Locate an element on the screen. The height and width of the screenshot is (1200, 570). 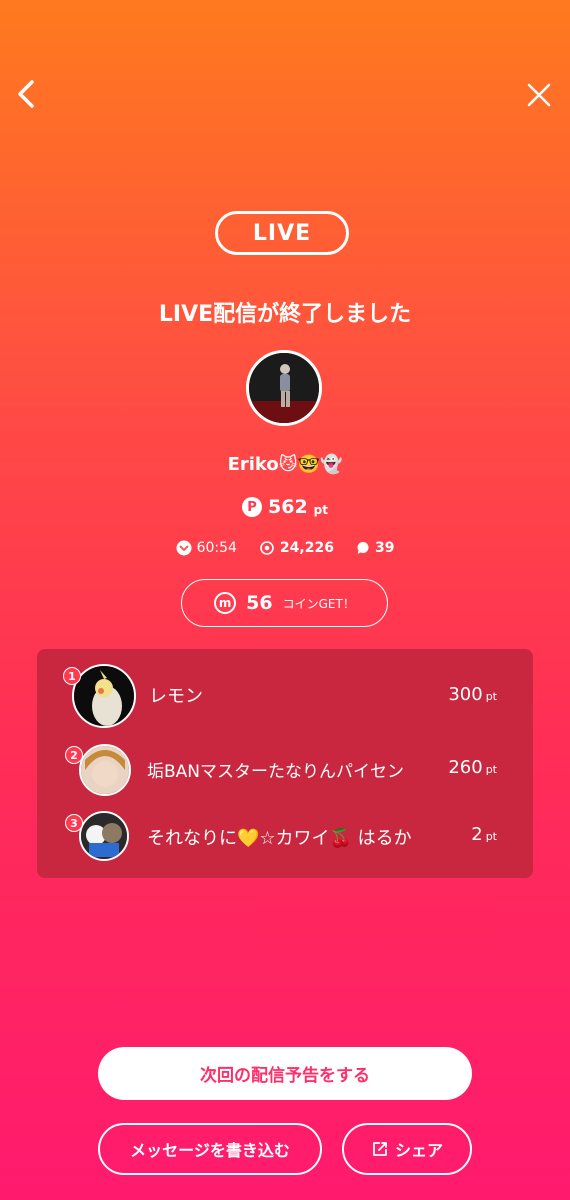
ranking-row: 3 それなりに💛☆カワイ🍒 はるか 2 pt is located at coordinates (285, 836).